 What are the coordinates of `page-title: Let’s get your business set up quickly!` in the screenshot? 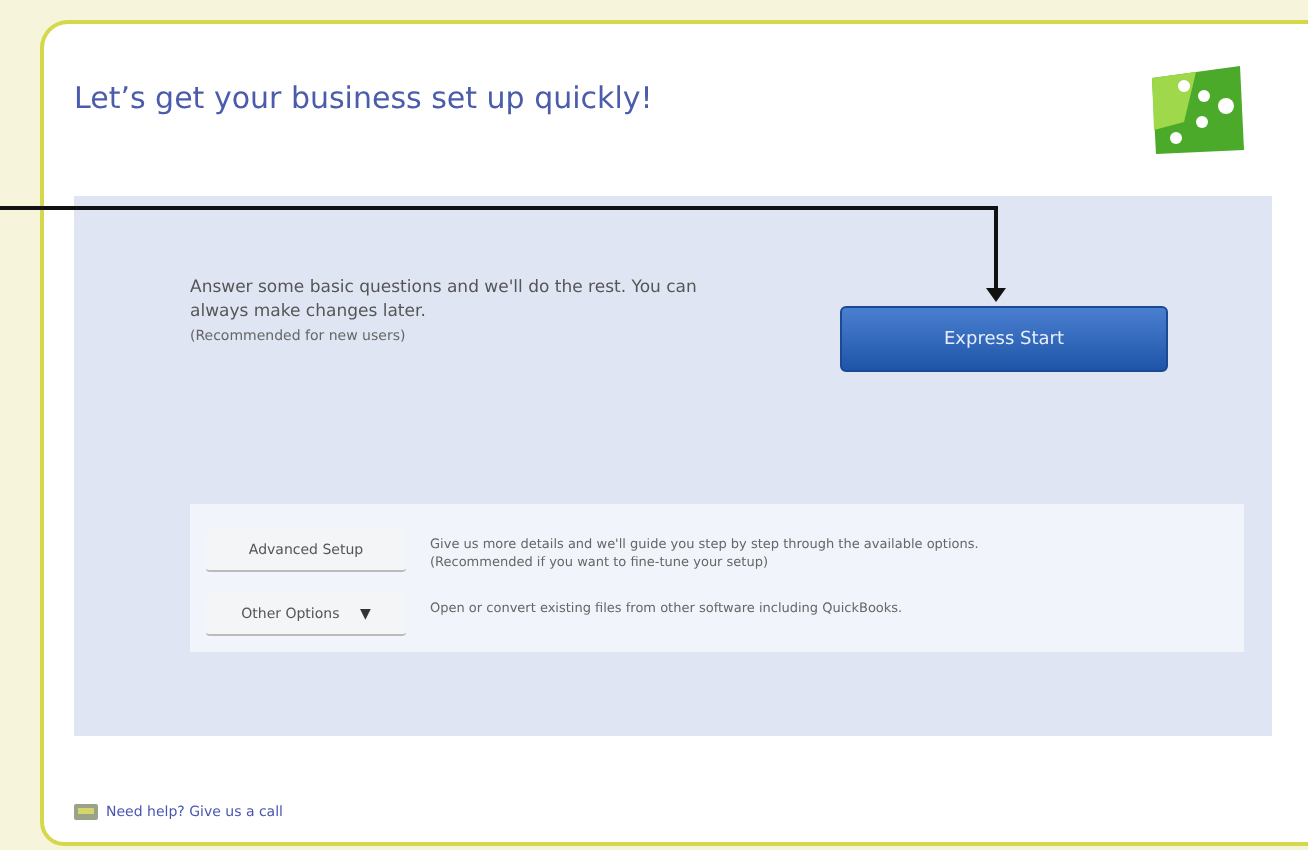 It's located at (363, 98).